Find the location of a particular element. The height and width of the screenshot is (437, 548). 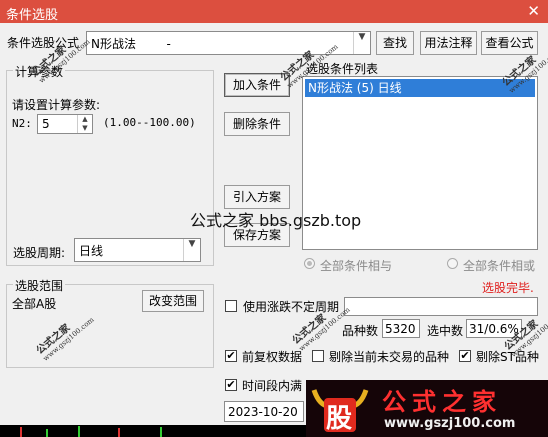

range-value: 全部A股 is located at coordinates (34, 304).